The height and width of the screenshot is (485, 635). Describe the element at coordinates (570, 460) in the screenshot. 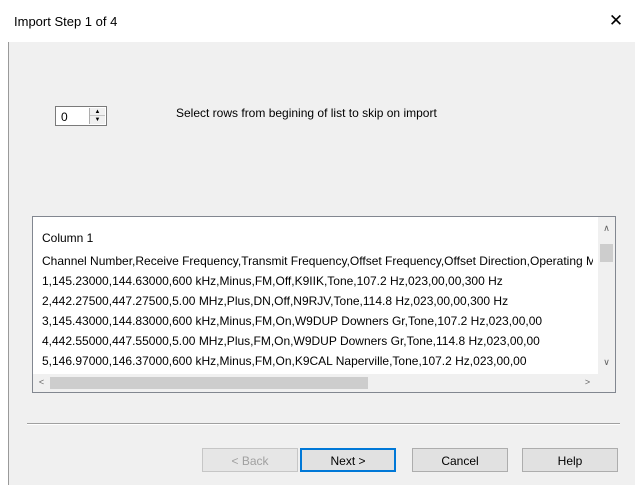

I see `help-button: Help` at that location.